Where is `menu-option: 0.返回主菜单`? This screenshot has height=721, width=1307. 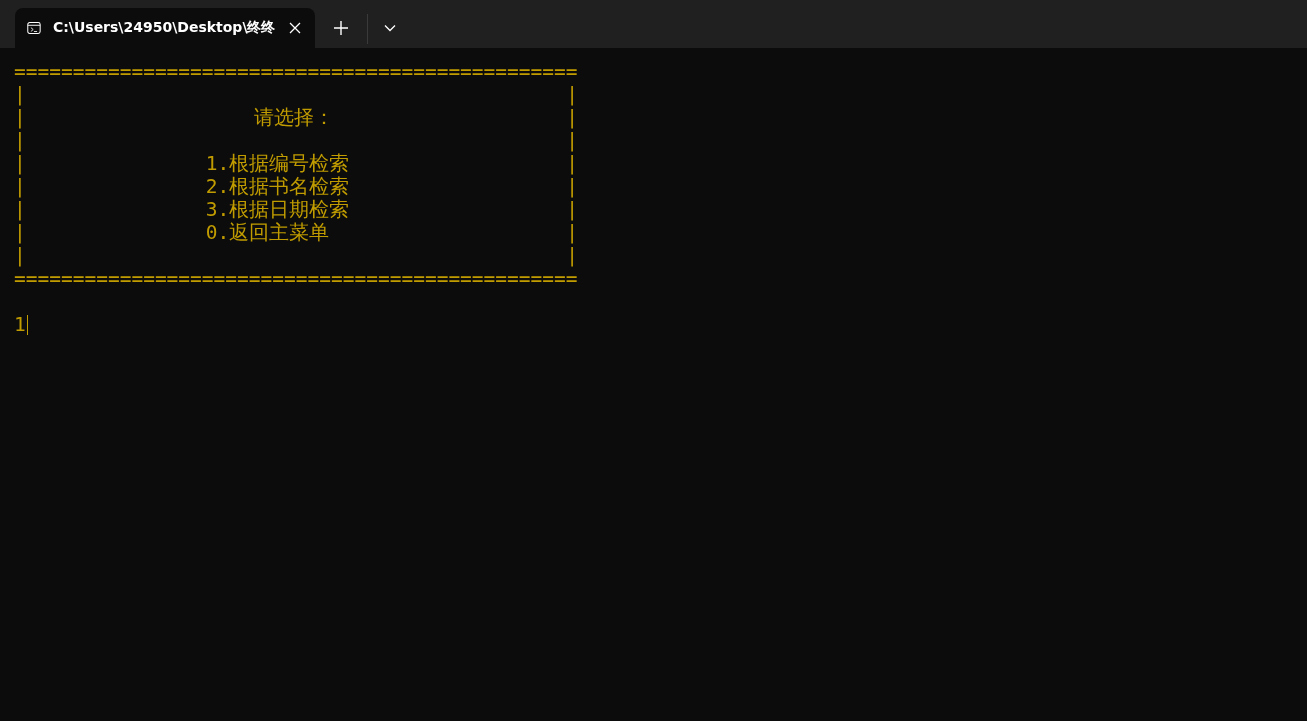
menu-option: 0.返回主菜单 is located at coordinates (267, 232).